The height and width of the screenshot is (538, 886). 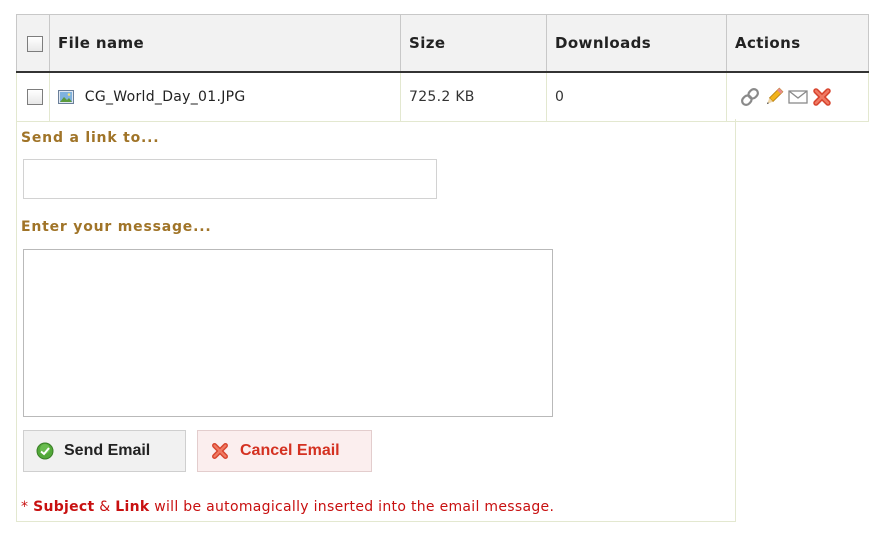 What do you see at coordinates (230, 179) in the screenshot?
I see `recipient-input` at bounding box center [230, 179].